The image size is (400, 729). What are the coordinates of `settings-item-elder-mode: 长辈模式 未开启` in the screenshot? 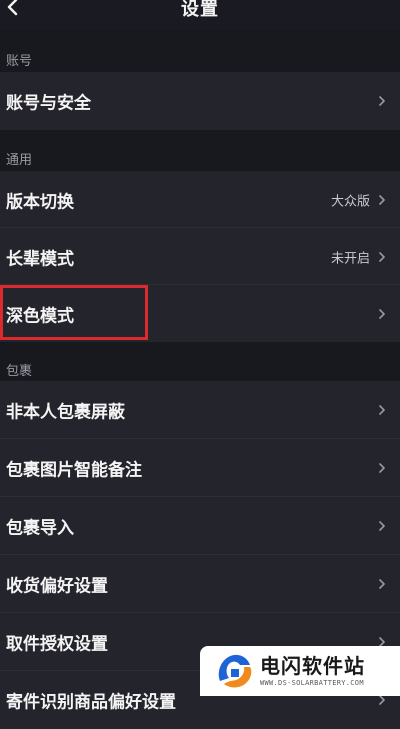 It's located at (200, 256).